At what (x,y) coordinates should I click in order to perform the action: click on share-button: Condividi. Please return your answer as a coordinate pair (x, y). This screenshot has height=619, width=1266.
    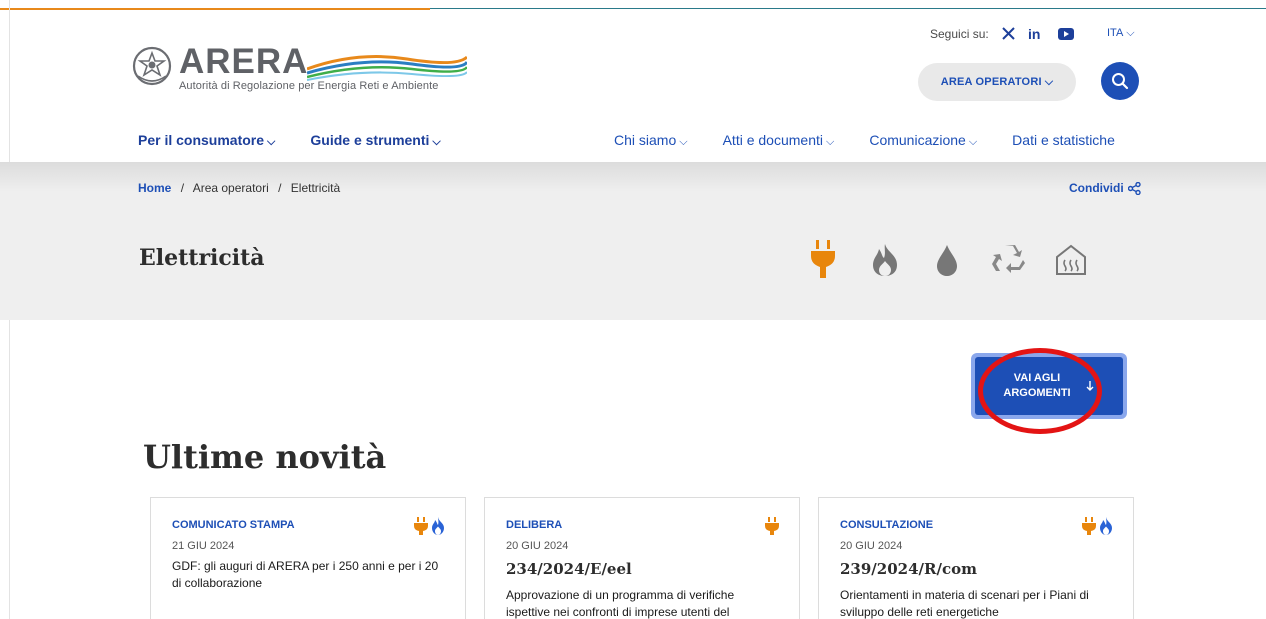
    Looking at the image, I should click on (1105, 188).